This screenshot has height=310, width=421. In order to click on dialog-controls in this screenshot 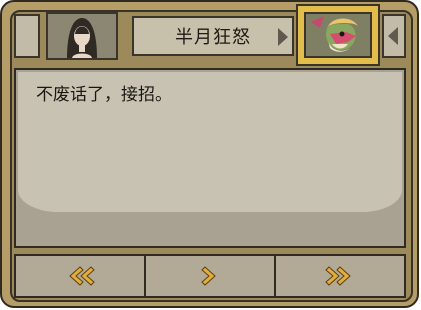, I will do `click(210, 276)`.